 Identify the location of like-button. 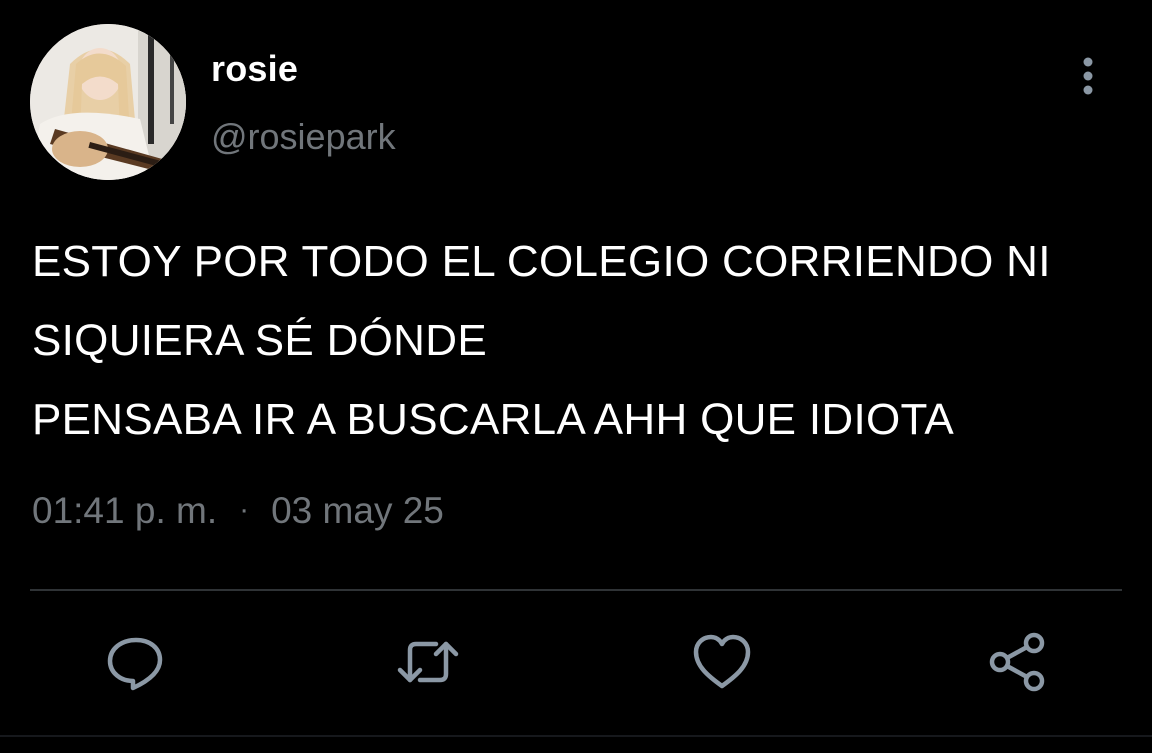
(722, 662).